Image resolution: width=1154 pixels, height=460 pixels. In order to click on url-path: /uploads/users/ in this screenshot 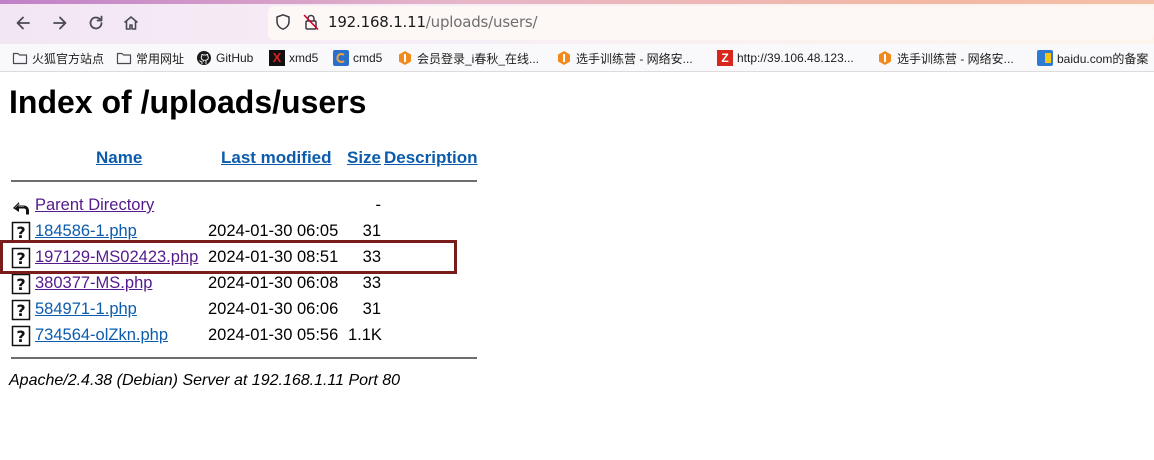, I will do `click(481, 22)`.